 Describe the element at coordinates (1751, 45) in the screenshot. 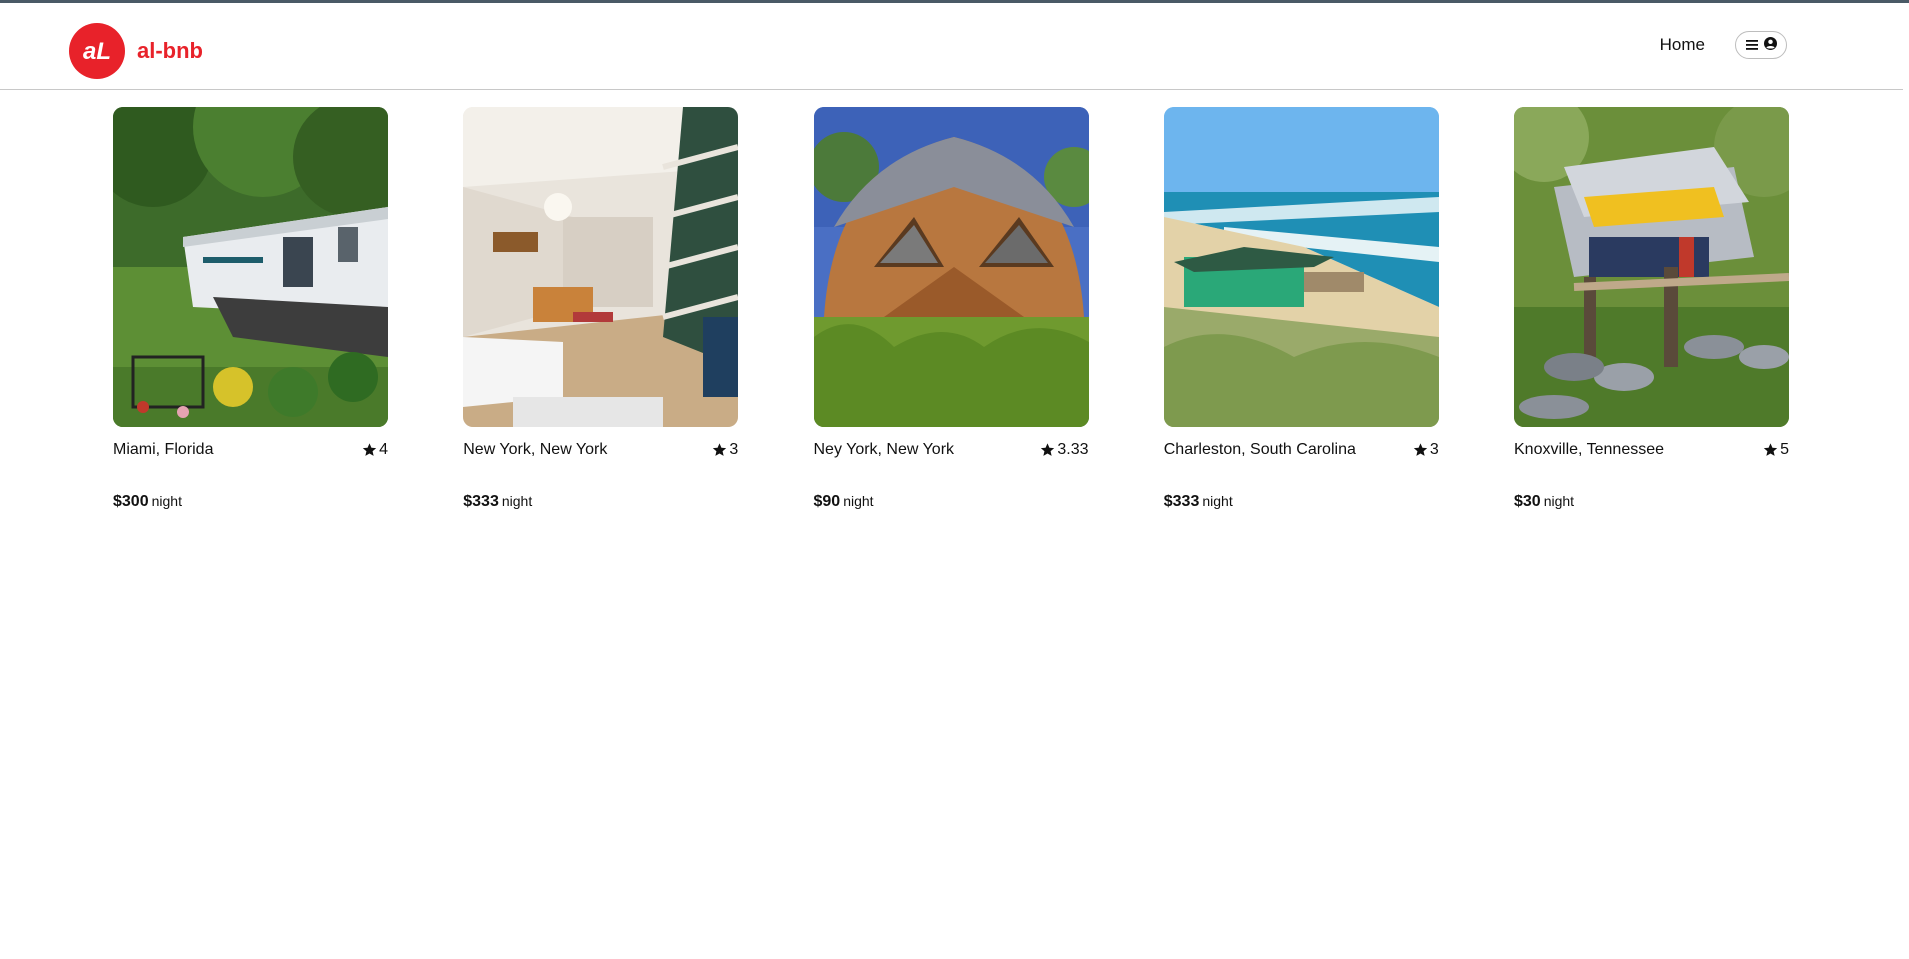

I see `hamburger-icon` at that location.